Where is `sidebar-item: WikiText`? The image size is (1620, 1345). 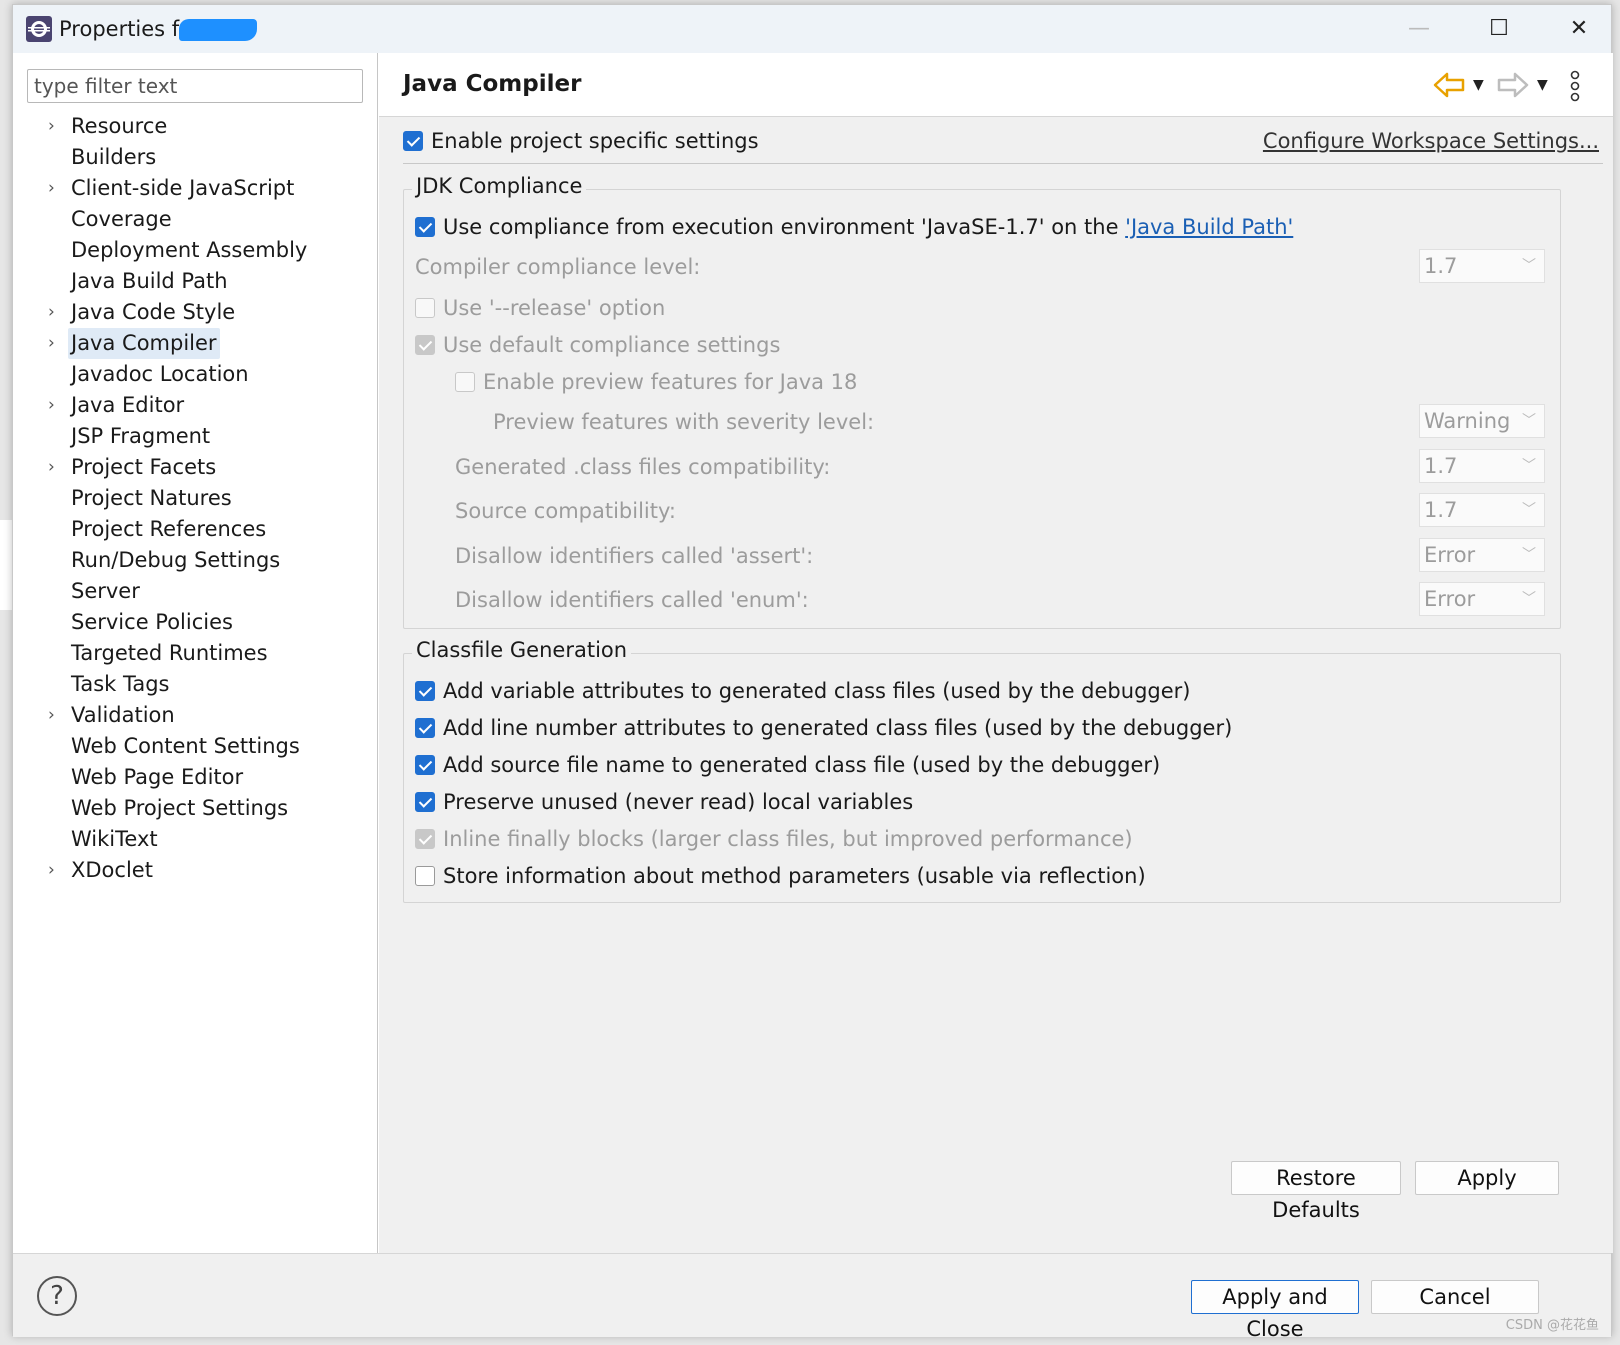 sidebar-item: WikiText is located at coordinates (193, 839).